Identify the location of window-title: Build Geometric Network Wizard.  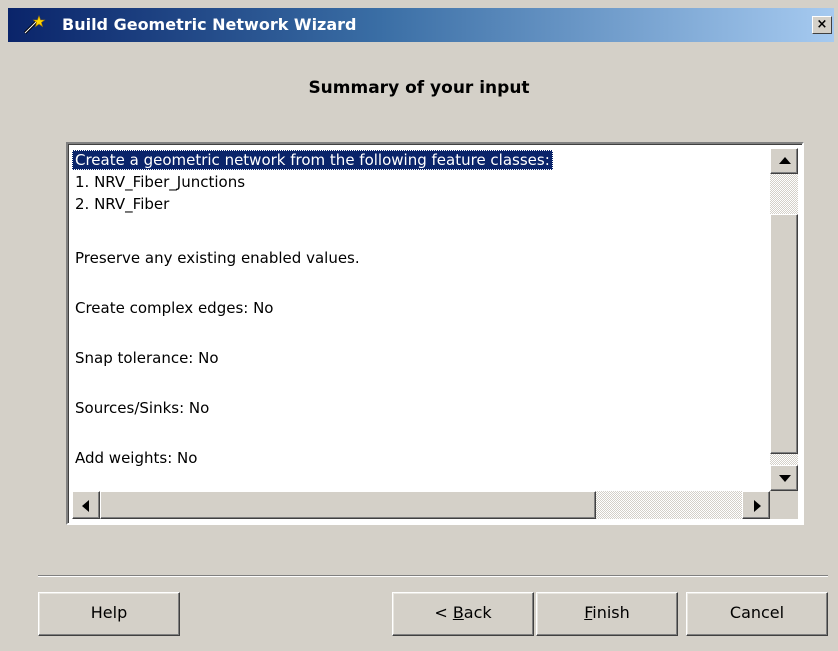
(209, 24).